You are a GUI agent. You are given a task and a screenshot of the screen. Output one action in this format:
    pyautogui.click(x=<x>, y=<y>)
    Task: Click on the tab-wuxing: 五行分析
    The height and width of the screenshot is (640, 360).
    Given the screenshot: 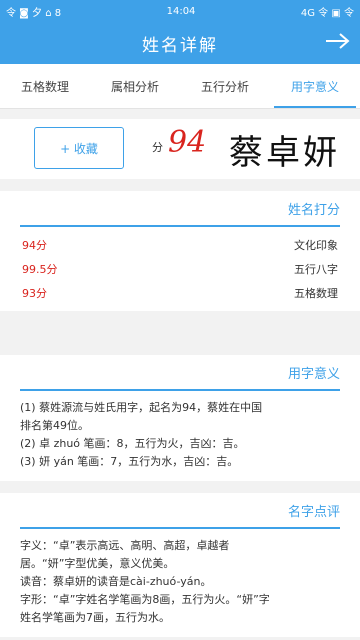 What is the action you would take?
    pyautogui.click(x=225, y=86)
    